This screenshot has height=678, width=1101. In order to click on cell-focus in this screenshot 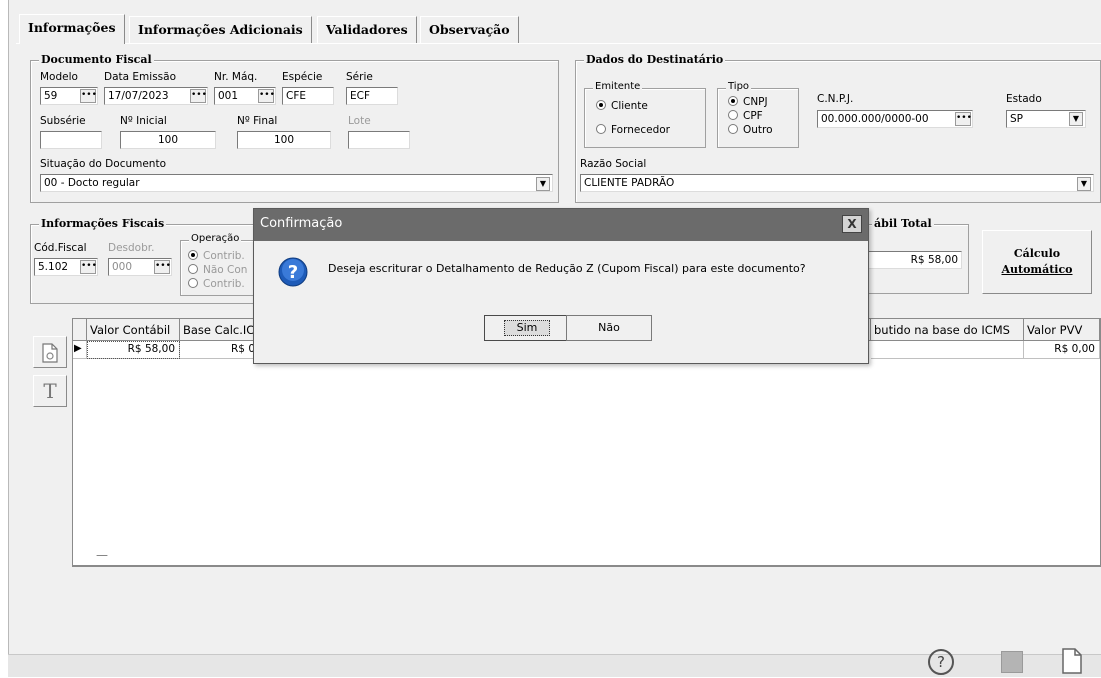, I will do `click(133, 350)`.